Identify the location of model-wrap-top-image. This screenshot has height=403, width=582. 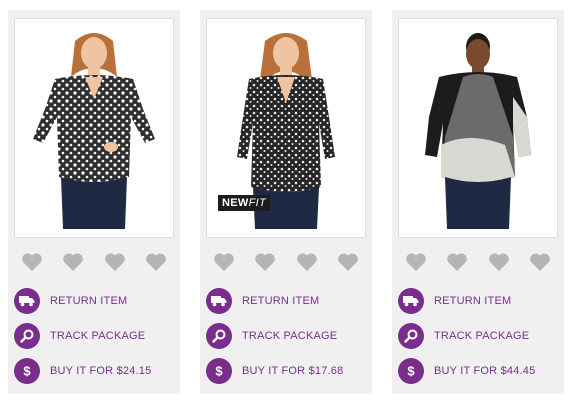
(94, 131).